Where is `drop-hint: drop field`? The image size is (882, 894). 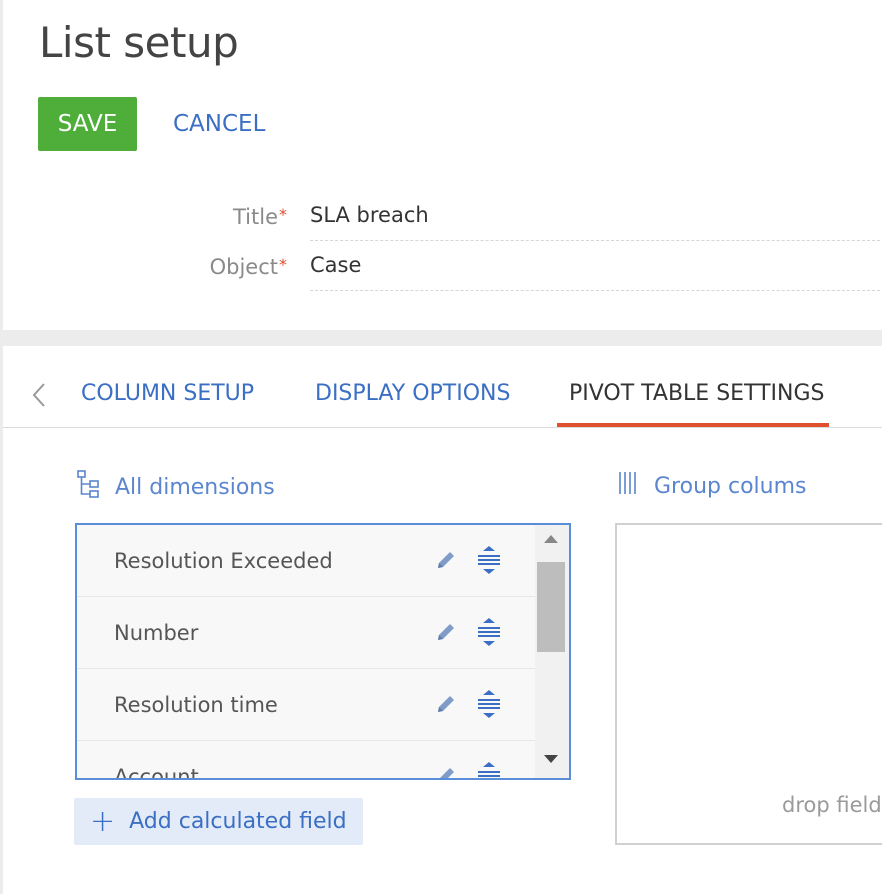 drop-hint: drop field is located at coordinates (832, 805).